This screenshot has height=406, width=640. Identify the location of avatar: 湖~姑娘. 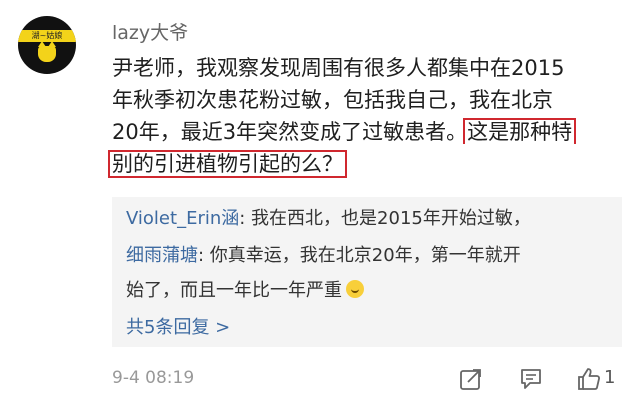
(47, 45).